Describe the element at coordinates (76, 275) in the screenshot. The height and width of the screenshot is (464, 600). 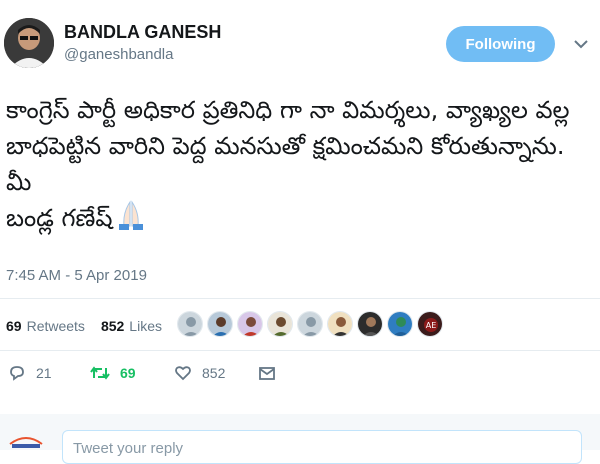
I see `tweet-timestamp: 7:45 AM - 5 Apr 2019` at that location.